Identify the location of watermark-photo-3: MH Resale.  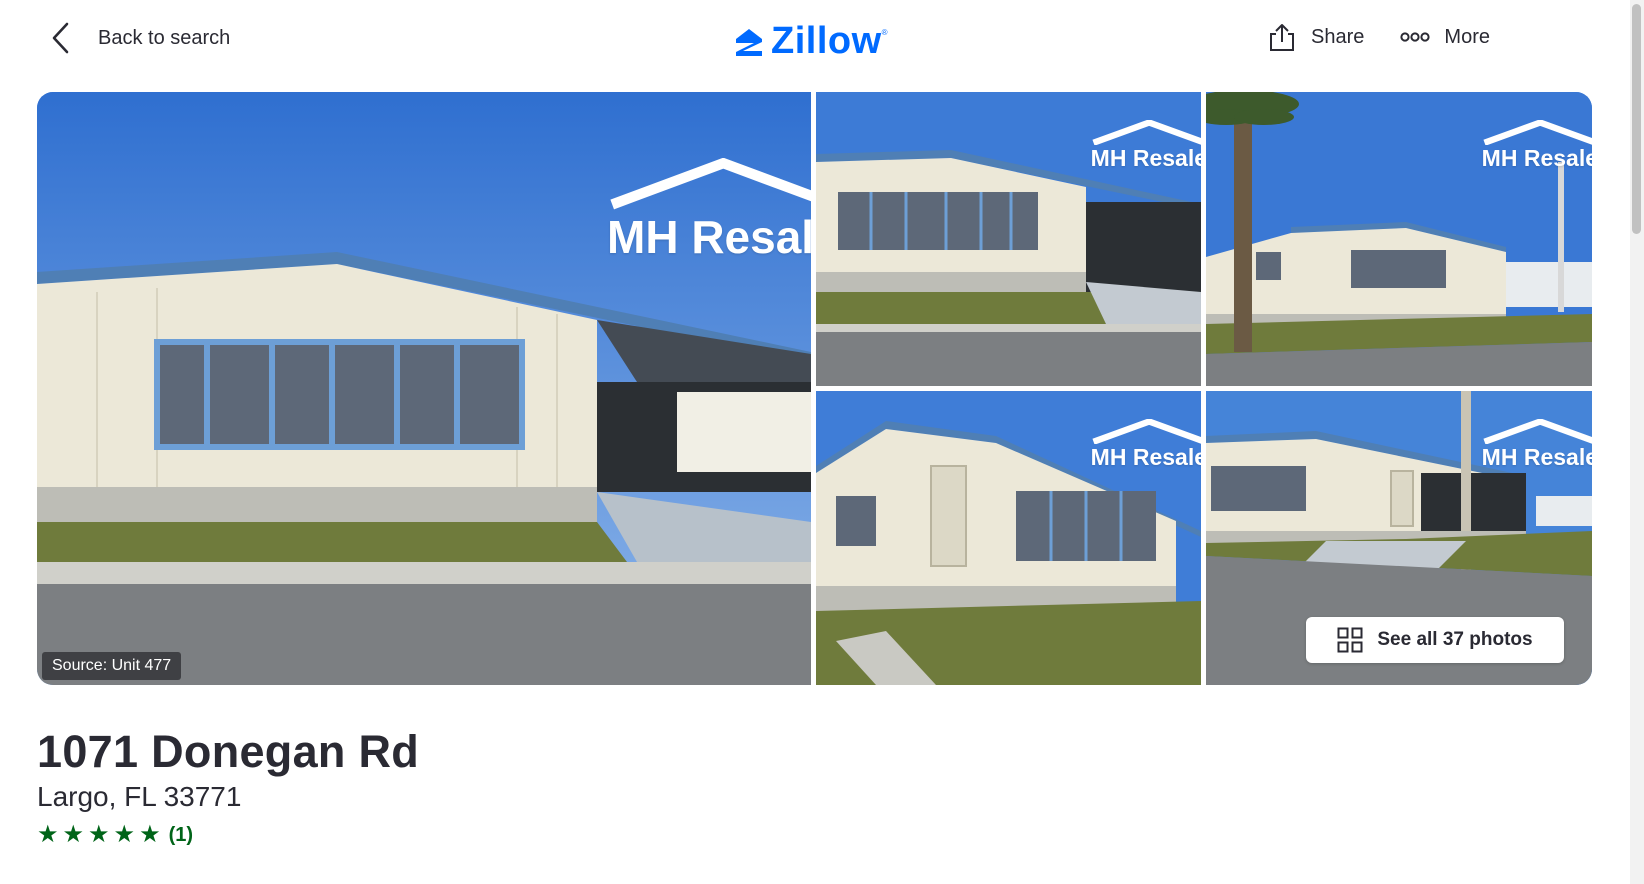
(1537, 146).